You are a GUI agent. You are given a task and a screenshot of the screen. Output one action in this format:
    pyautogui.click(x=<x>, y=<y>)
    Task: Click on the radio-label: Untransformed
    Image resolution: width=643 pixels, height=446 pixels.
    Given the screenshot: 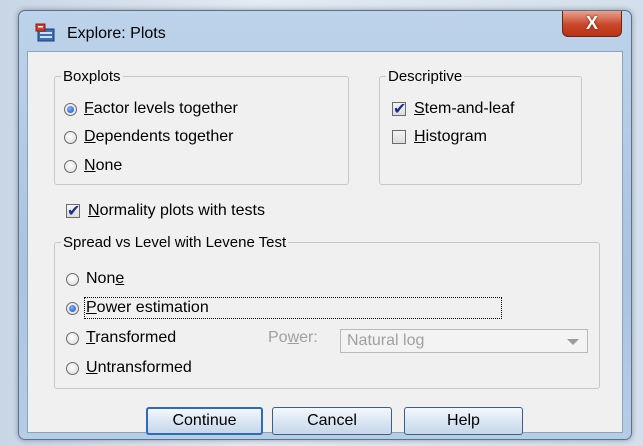 What is the action you would take?
    pyautogui.click(x=139, y=367)
    